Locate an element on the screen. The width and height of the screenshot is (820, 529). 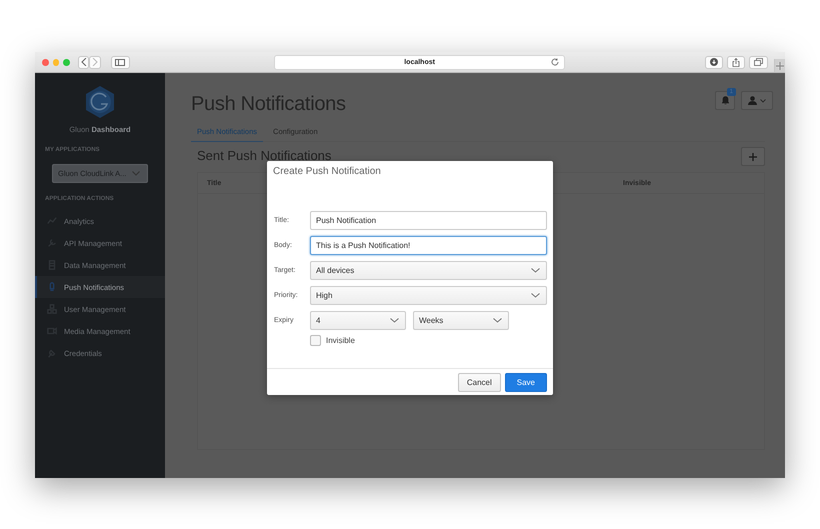
download-button is located at coordinates (714, 62).